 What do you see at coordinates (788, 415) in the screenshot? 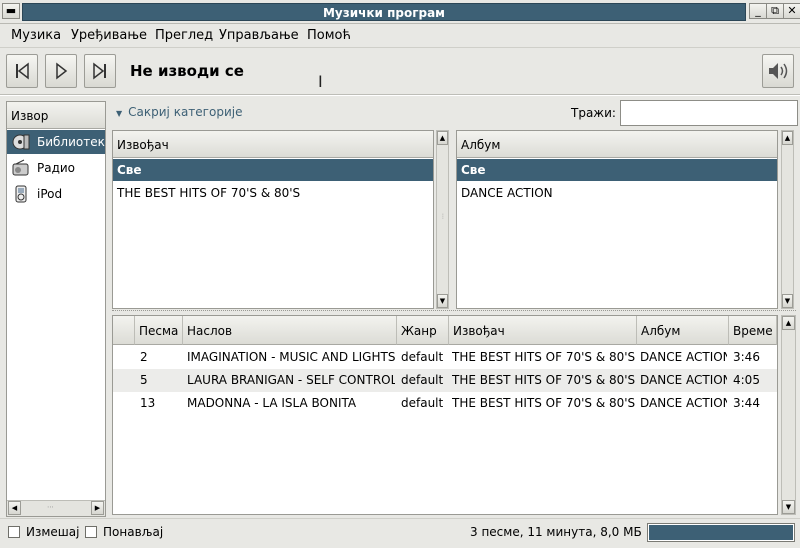
I see `track-vertical-scrollbar: ▲ ▼` at bounding box center [788, 415].